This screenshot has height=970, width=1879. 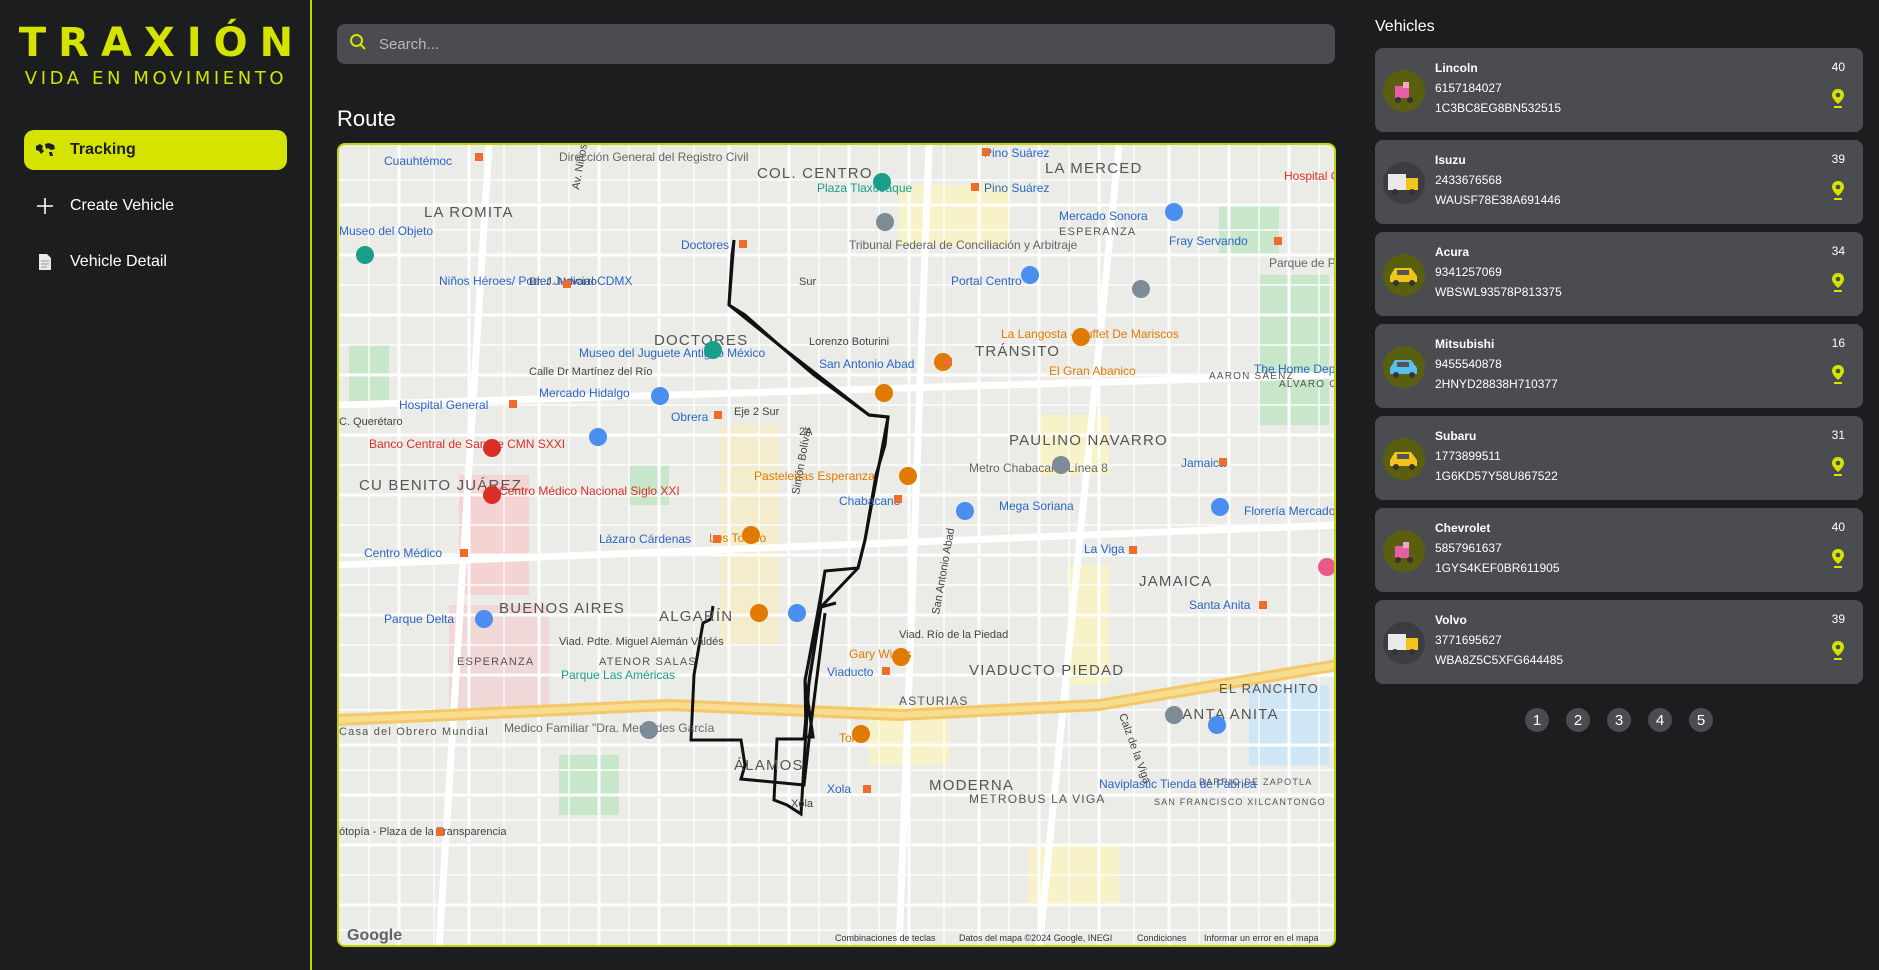 What do you see at coordinates (1094, 168) in the screenshot?
I see `map-label-la-merced: LA MERCED` at bounding box center [1094, 168].